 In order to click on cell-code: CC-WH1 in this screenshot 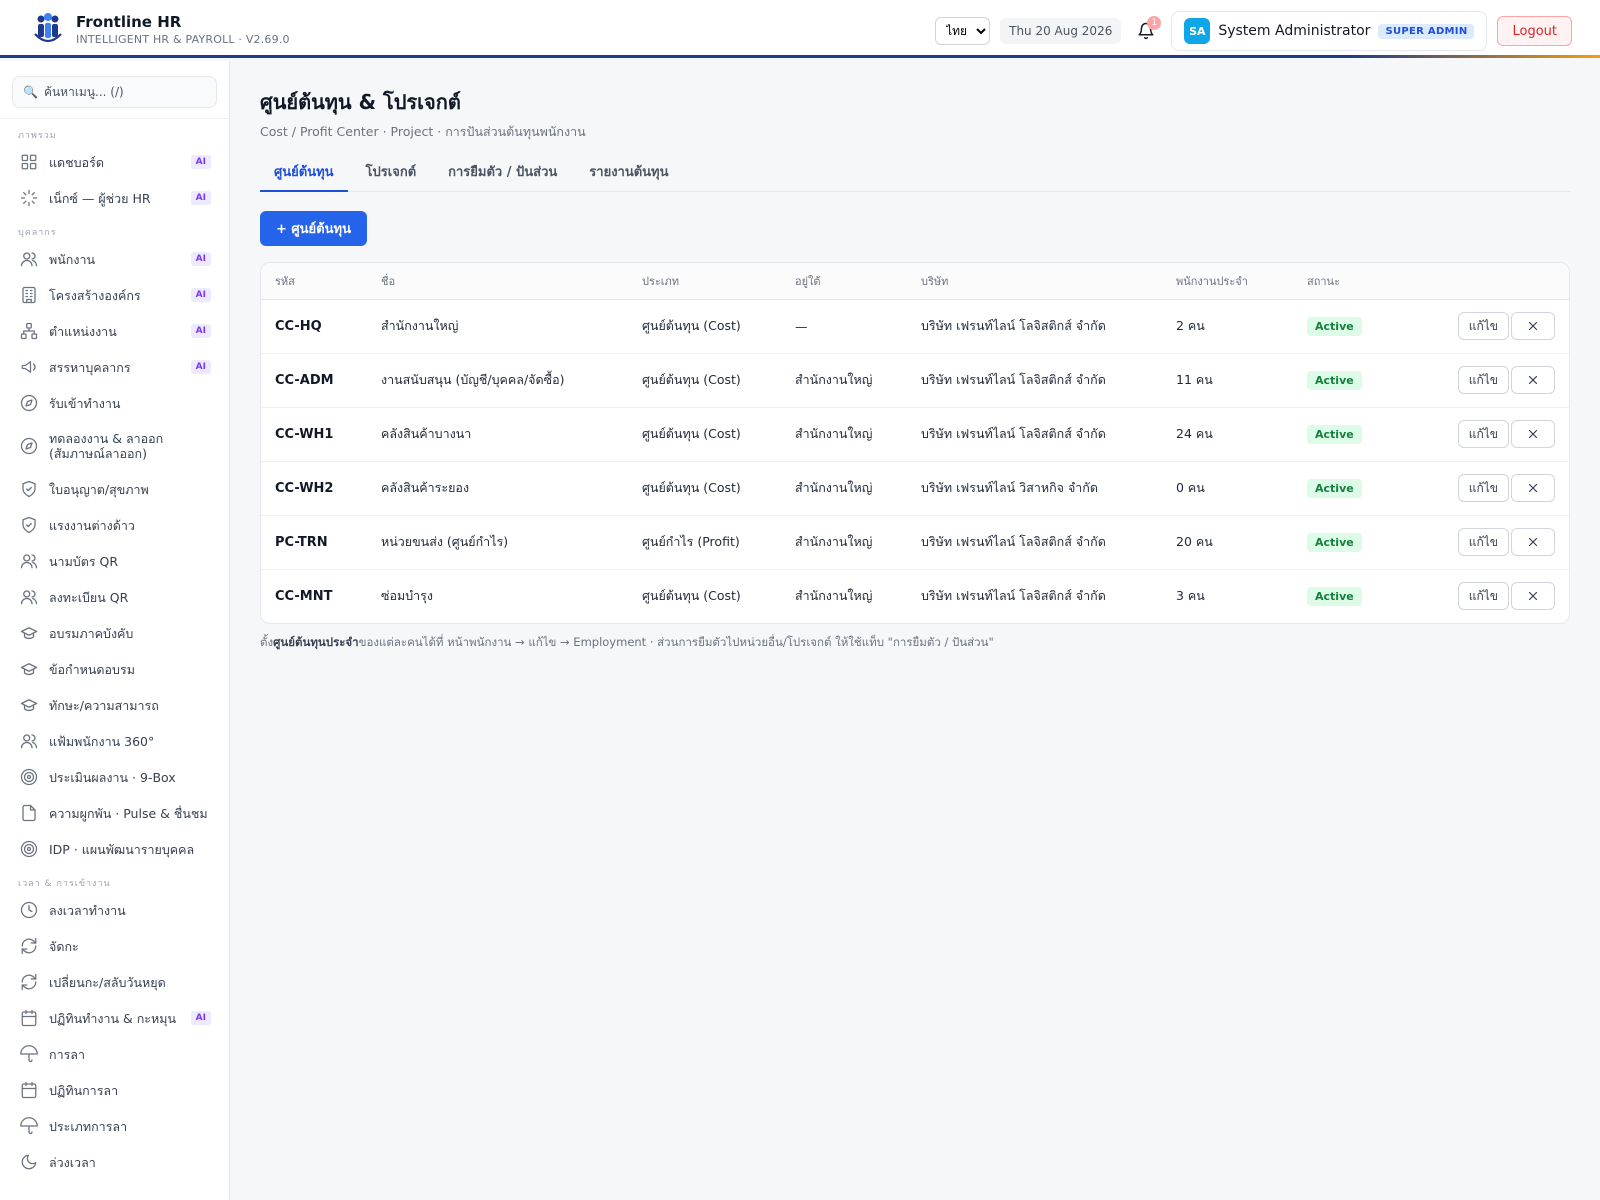, I will do `click(314, 434)`.